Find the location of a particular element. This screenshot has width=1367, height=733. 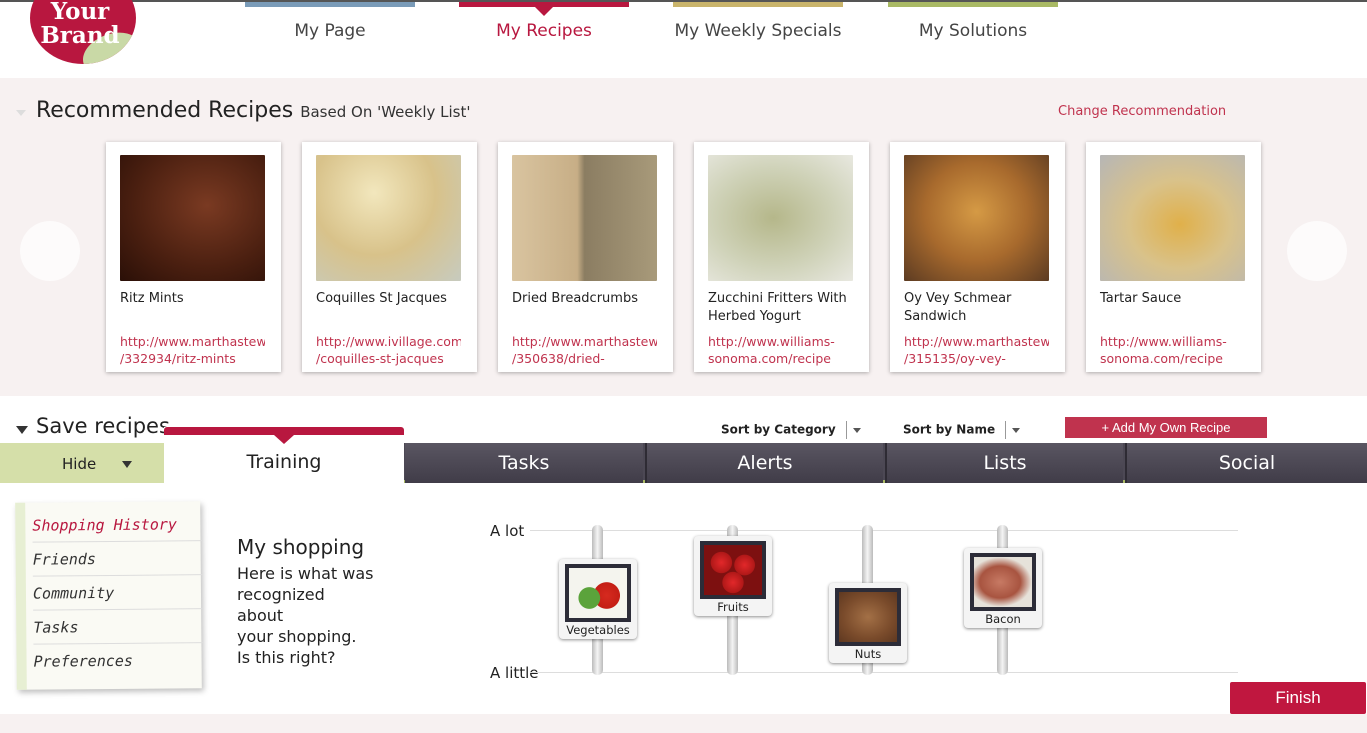

recipe-name: Ritz Mints is located at coordinates (196, 299).